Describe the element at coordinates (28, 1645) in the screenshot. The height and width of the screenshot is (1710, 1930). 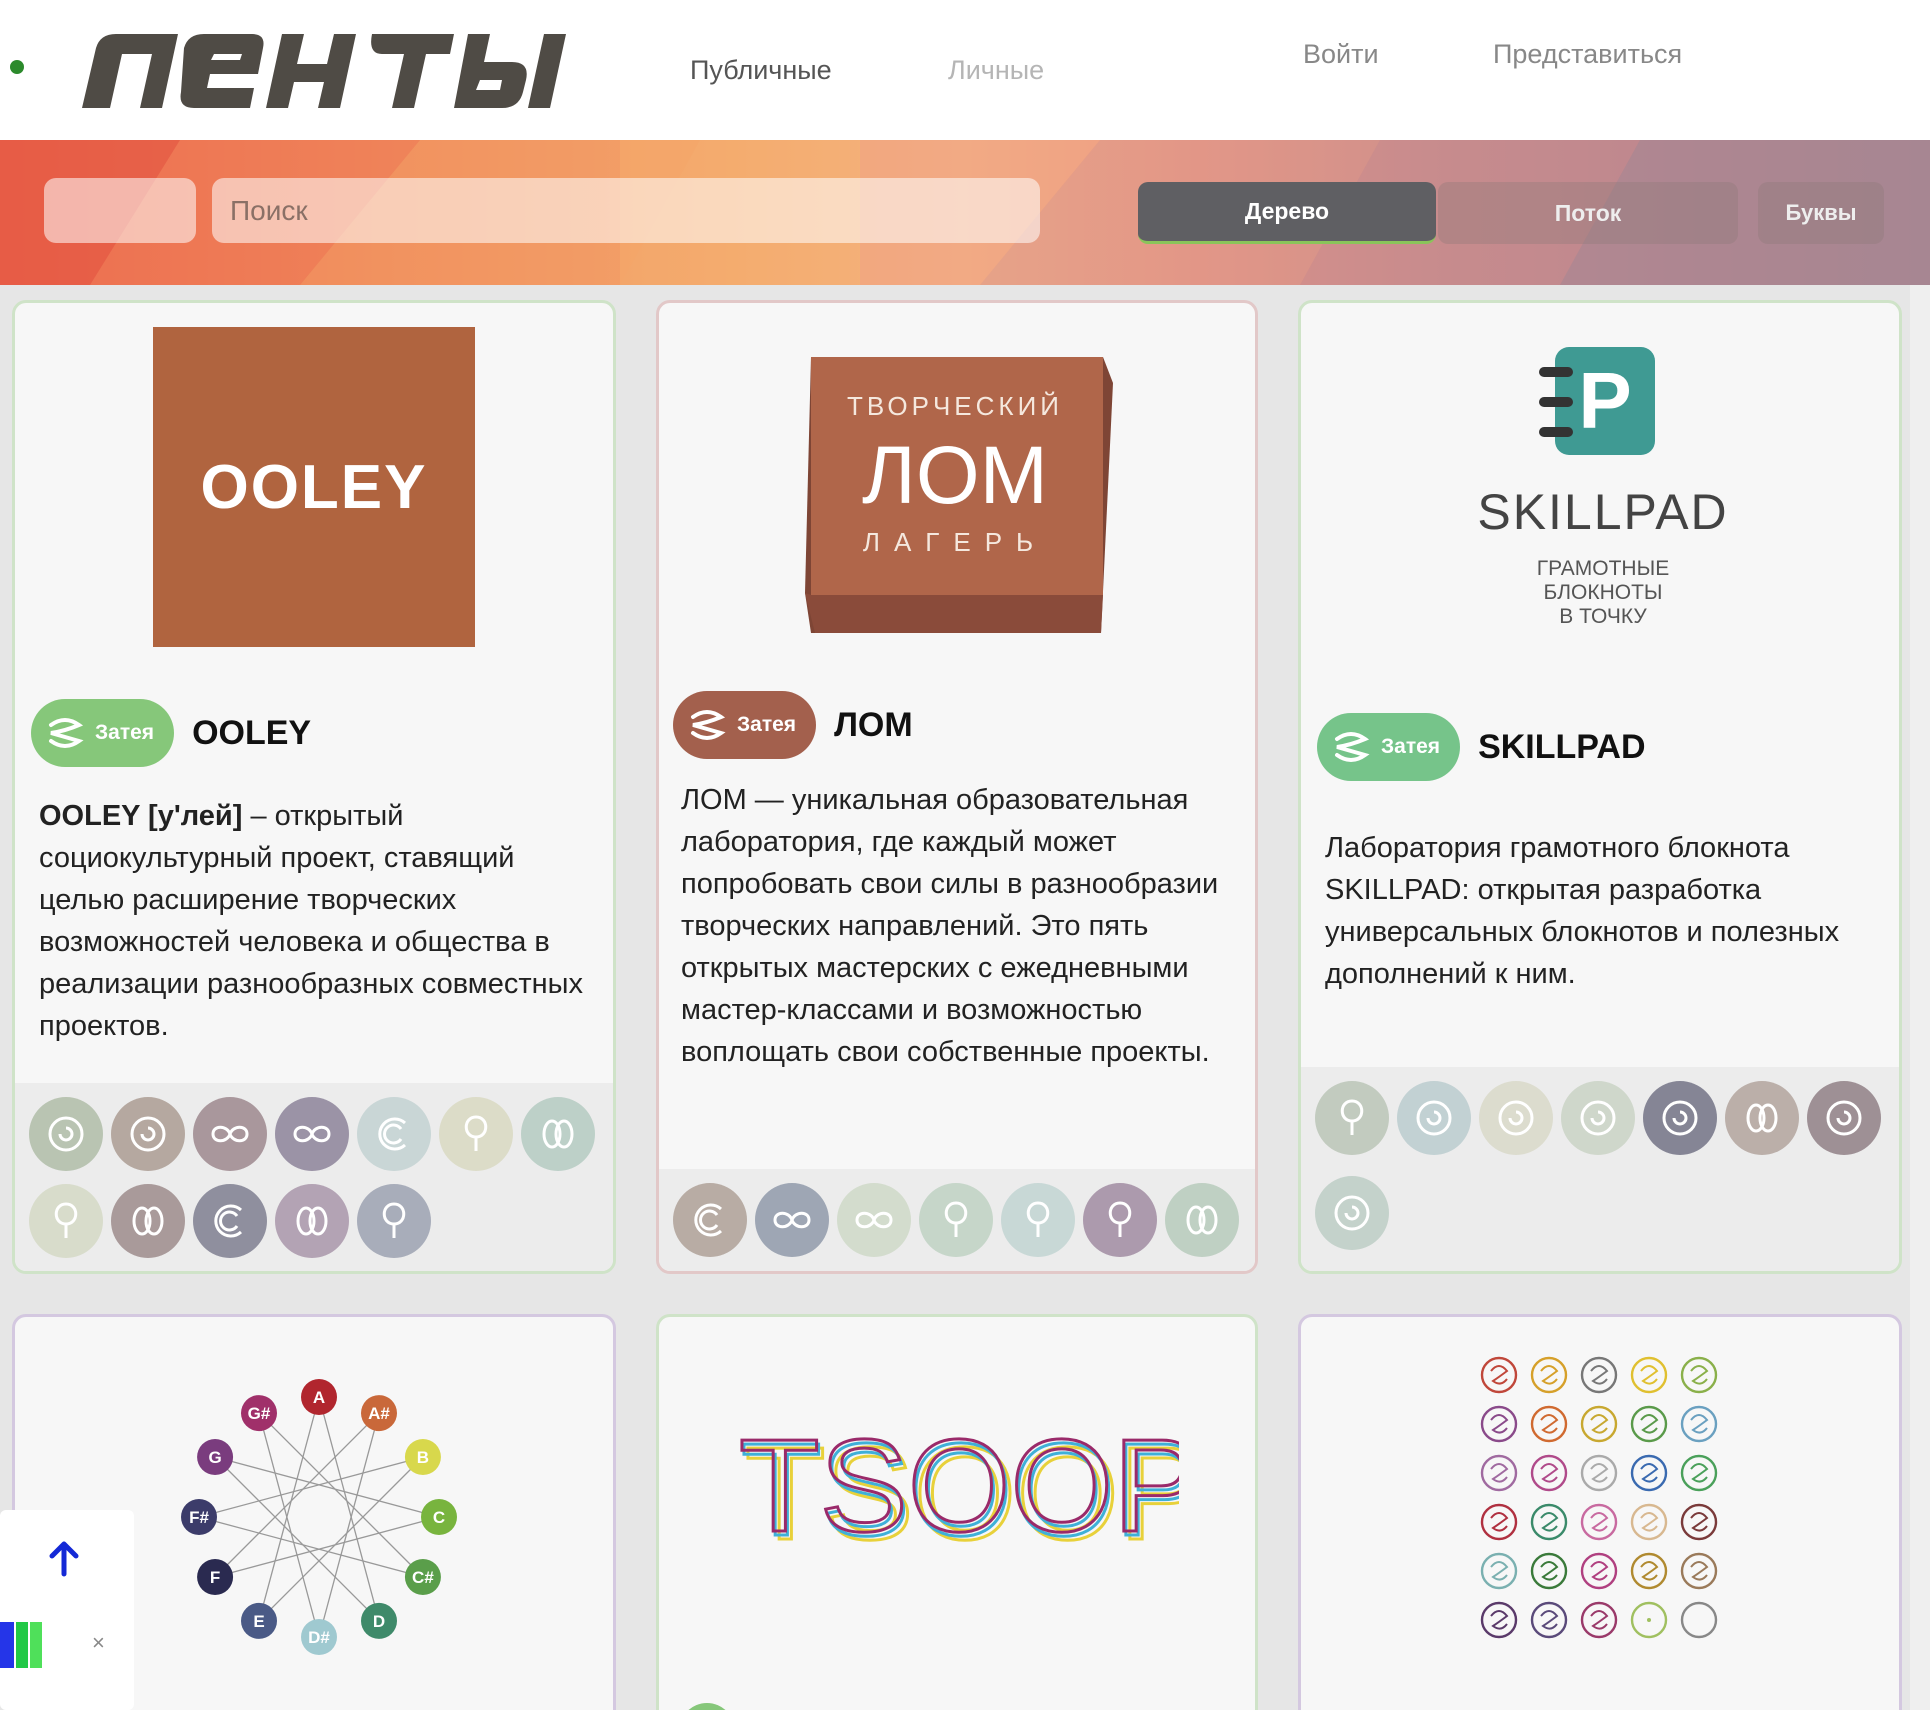
I see `color-bars-icon` at that location.